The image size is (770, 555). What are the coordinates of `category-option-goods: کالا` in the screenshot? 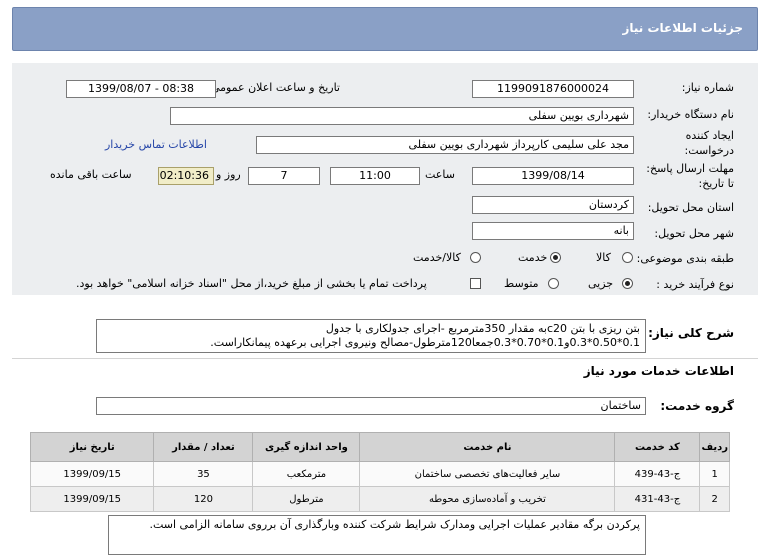 It's located at (603, 257).